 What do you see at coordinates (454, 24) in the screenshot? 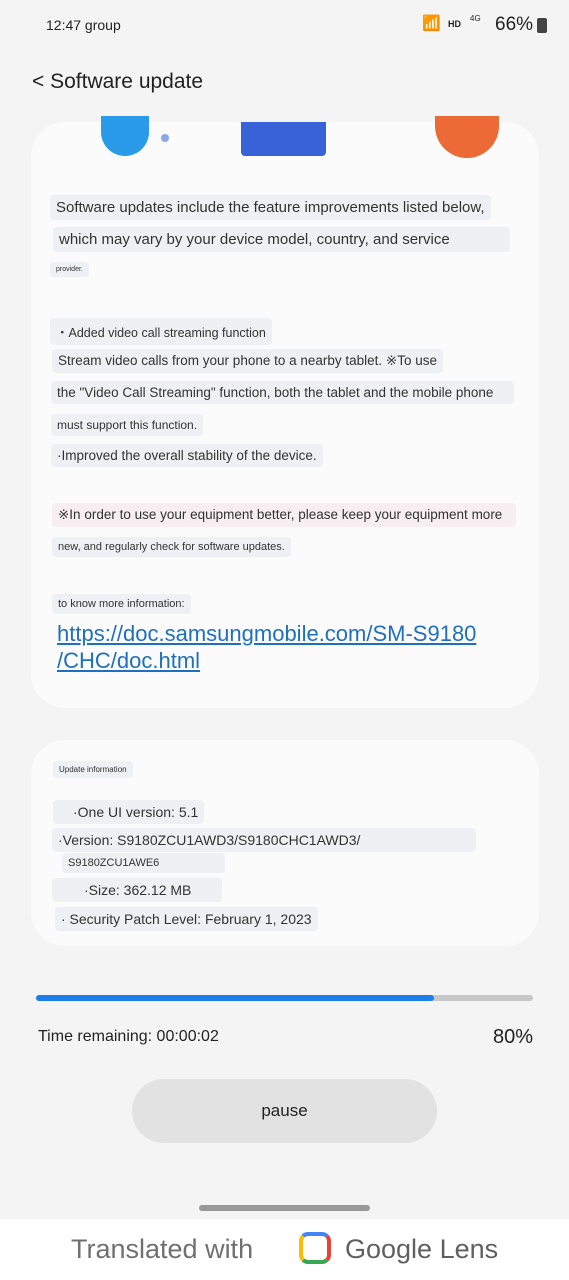
I see `hd-indicator: HD` at bounding box center [454, 24].